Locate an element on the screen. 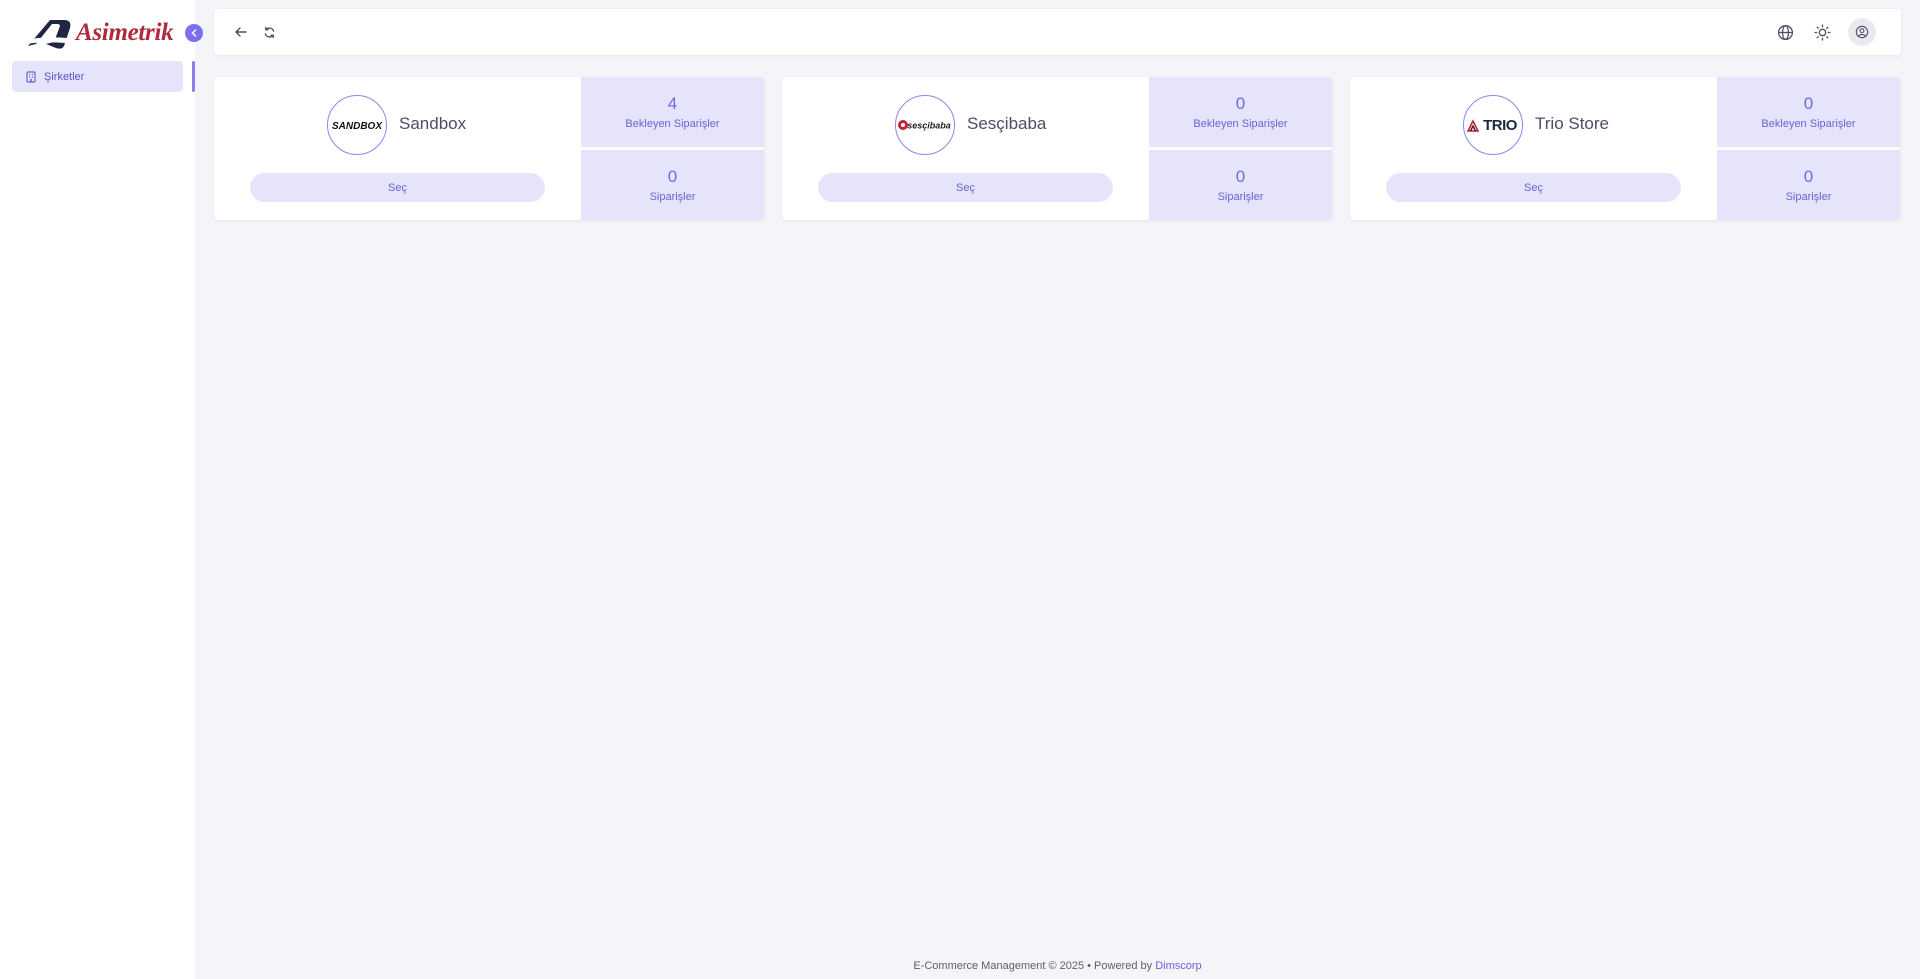 Image resolution: width=1920 pixels, height=979 pixels. sandbox-logo-icon: SANDBOX is located at coordinates (357, 126).